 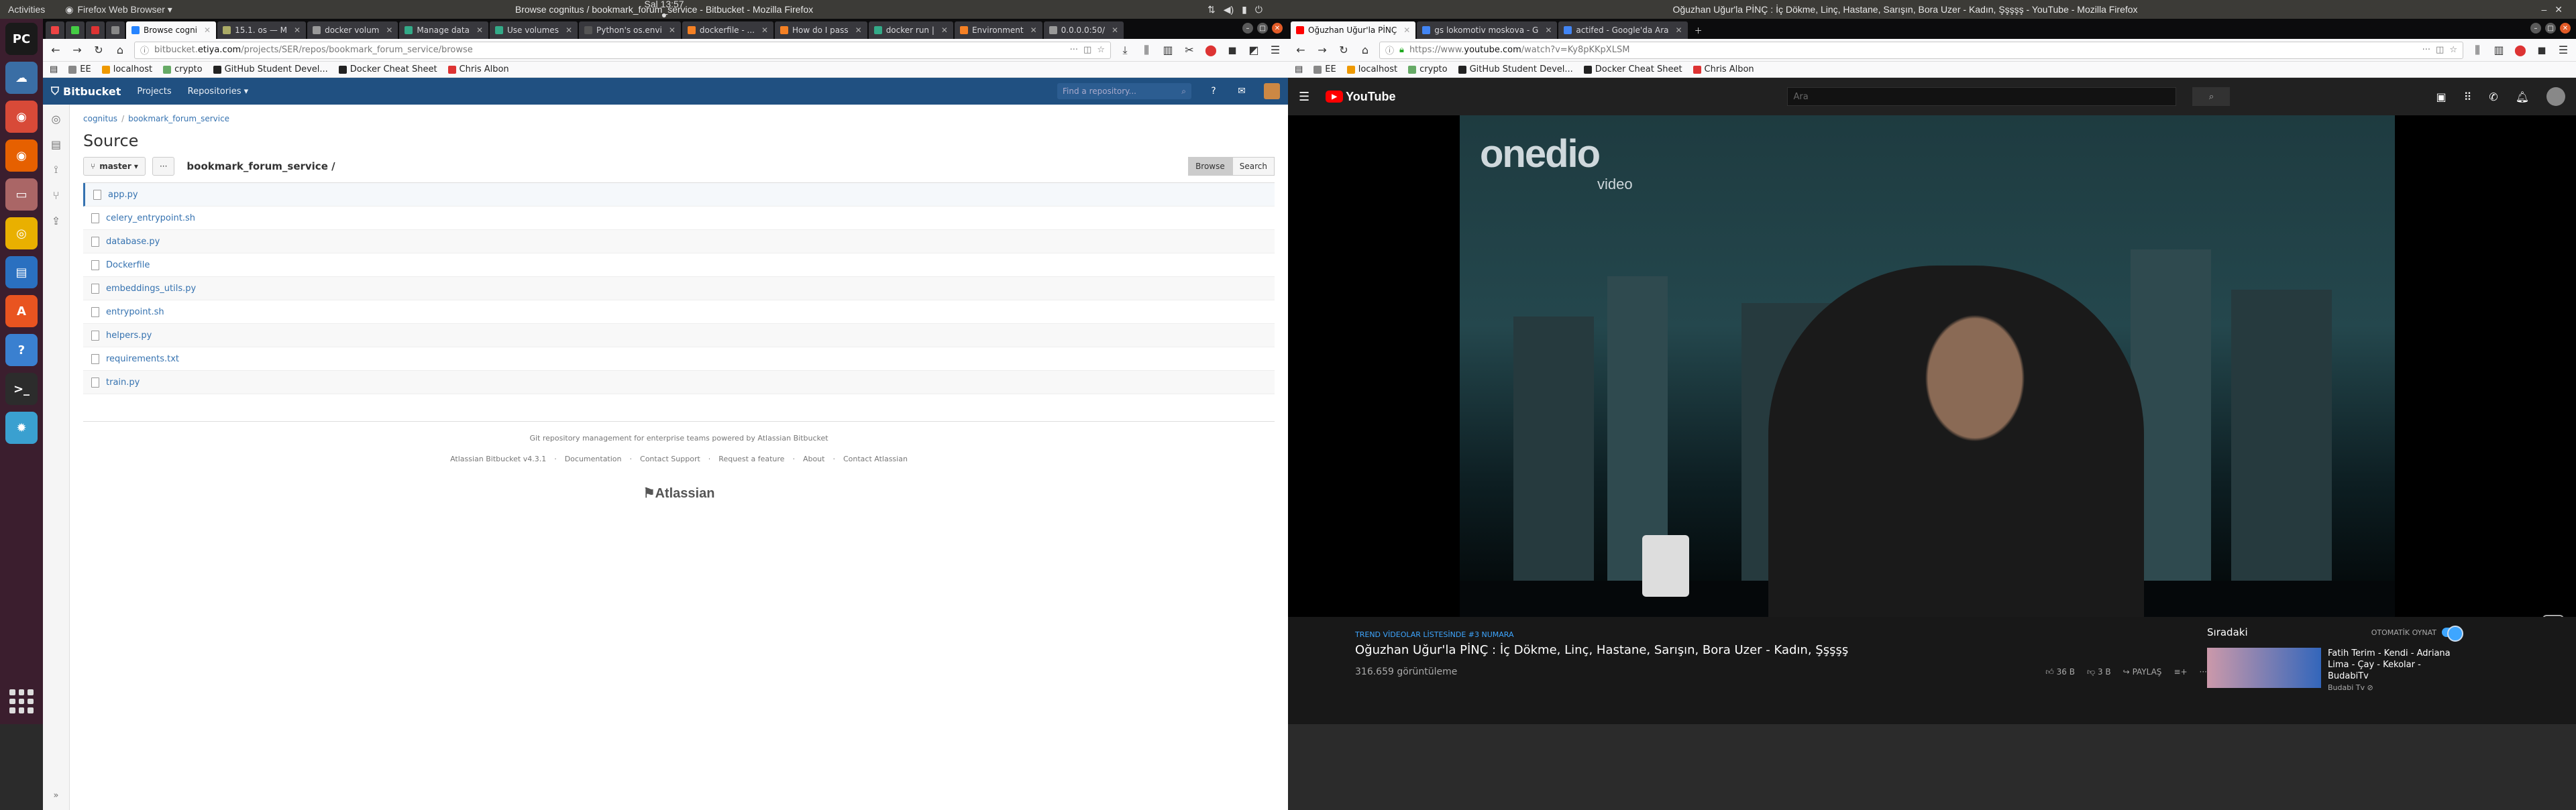 What do you see at coordinates (2477, 50) in the screenshot?
I see `library-icon: ⫼` at bounding box center [2477, 50].